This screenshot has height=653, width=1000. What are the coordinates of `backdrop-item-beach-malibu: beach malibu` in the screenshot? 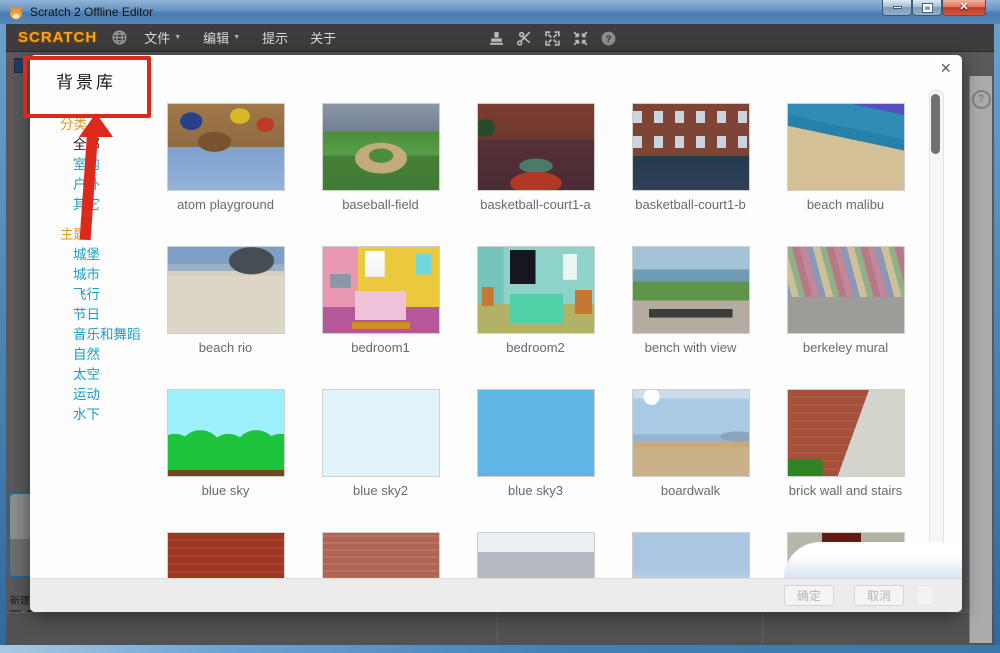 It's located at (845, 170).